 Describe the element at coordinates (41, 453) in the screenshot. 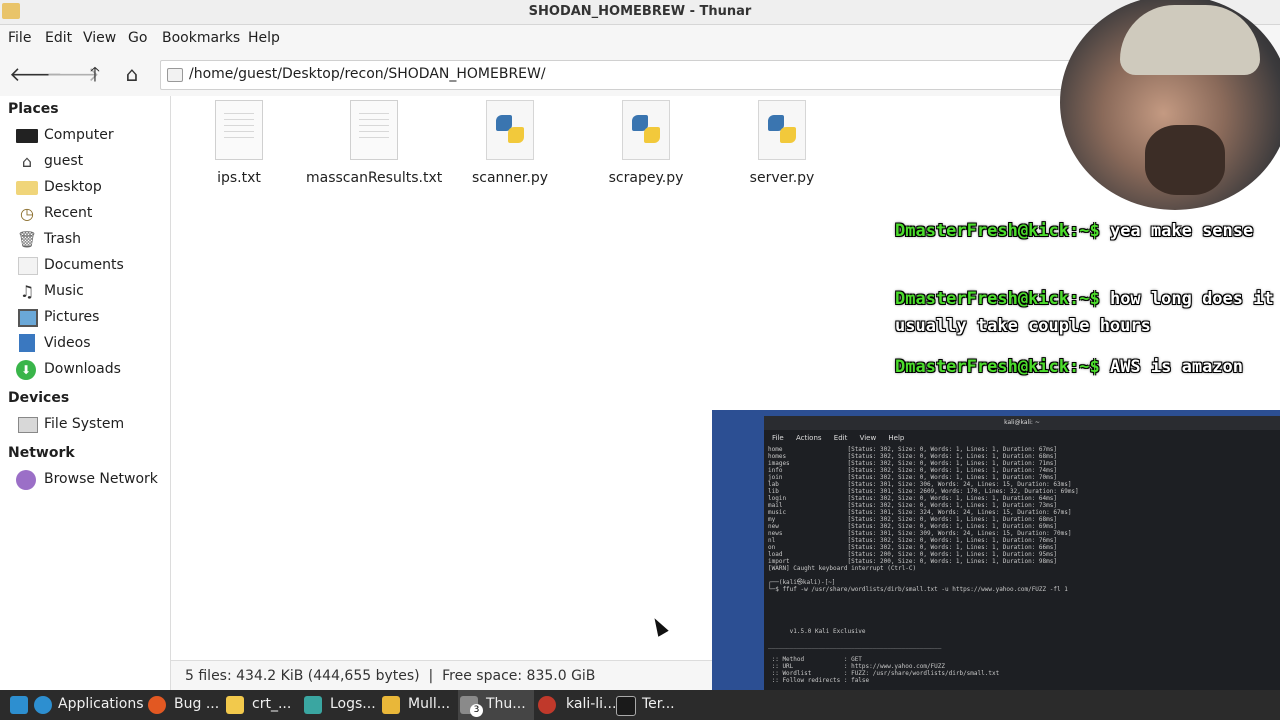

I see `sidebar-section-network: Network` at that location.